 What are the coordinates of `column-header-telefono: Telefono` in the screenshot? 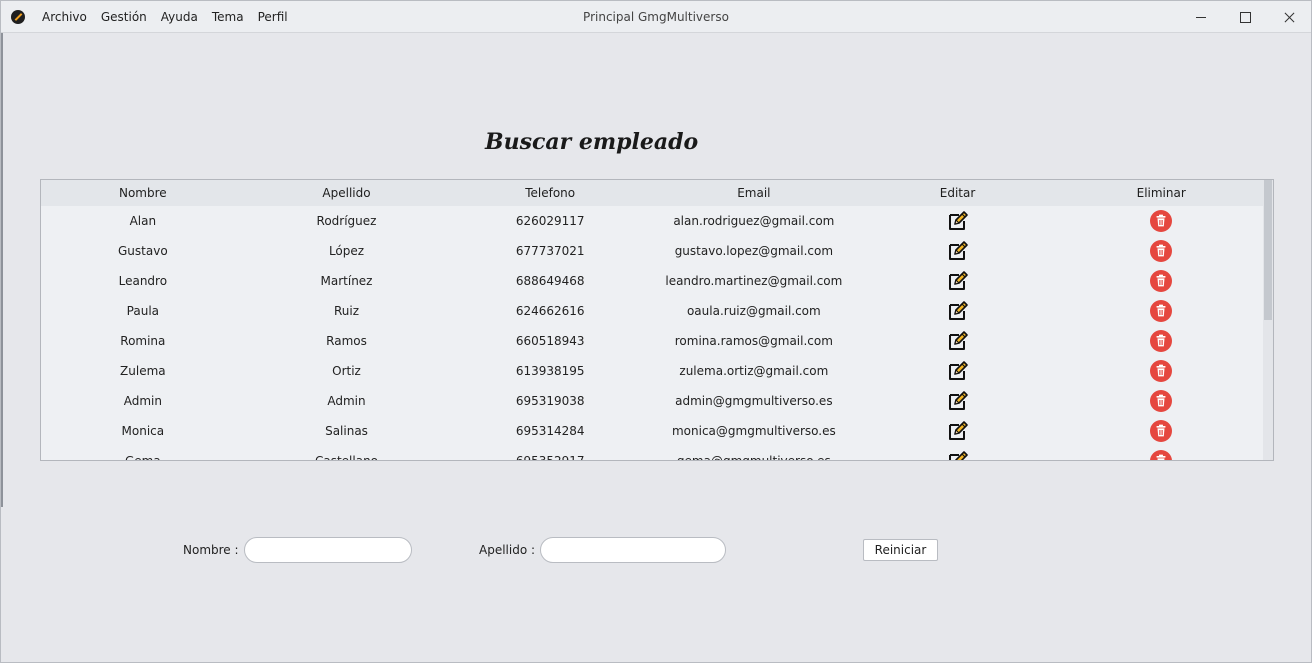 It's located at (550, 193).